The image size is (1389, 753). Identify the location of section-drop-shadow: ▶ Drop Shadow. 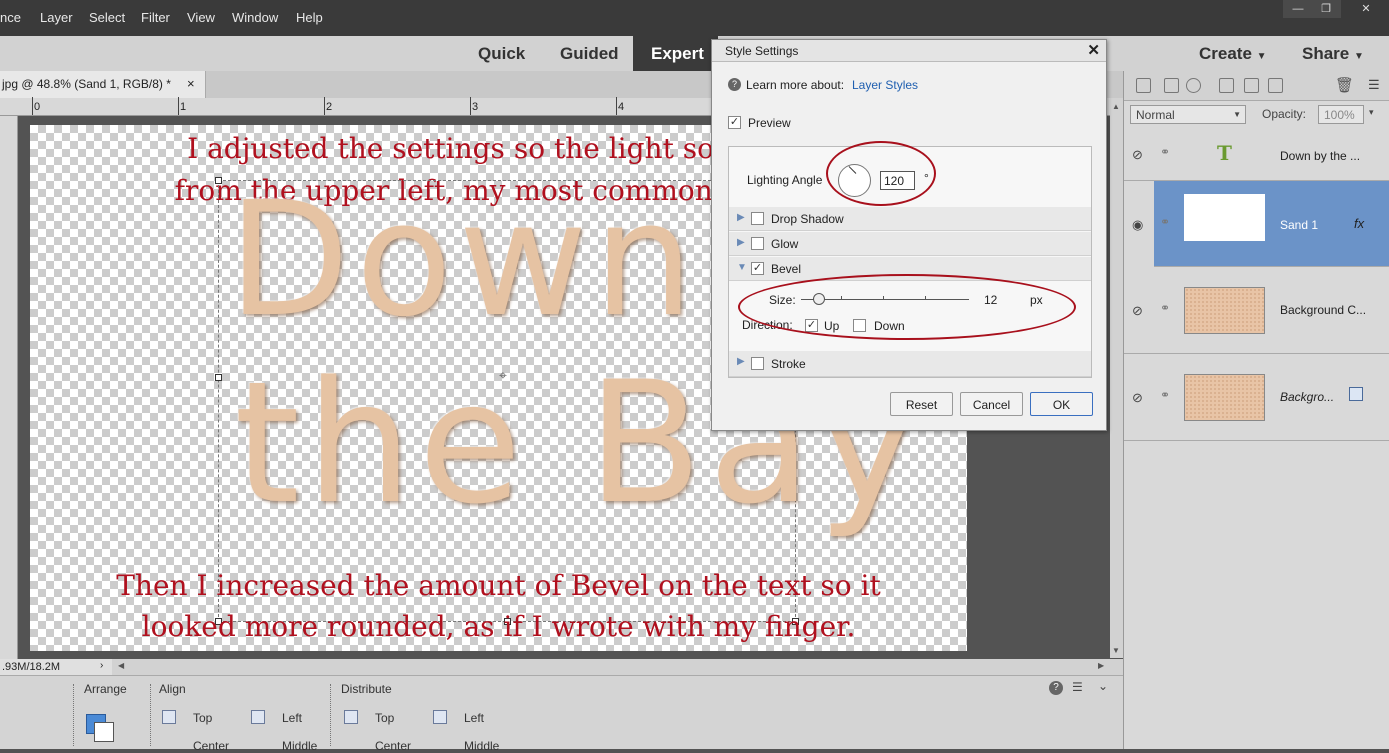
(910, 219).